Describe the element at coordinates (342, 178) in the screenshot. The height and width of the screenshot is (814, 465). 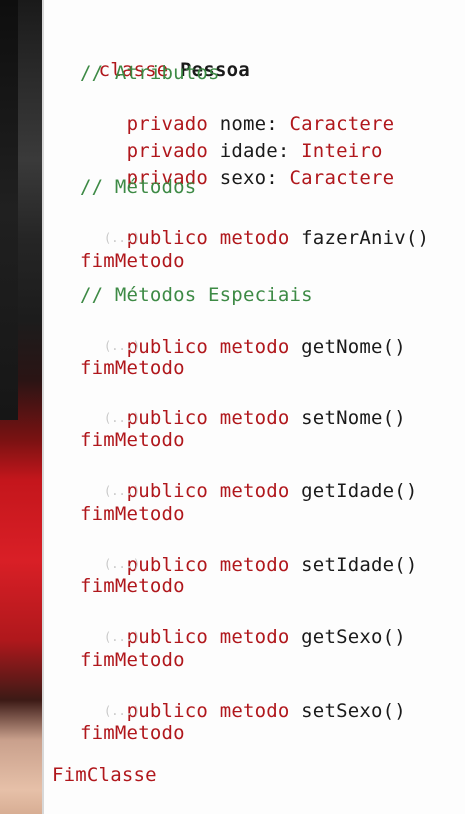
I see `attribute-type: Caractere` at that location.